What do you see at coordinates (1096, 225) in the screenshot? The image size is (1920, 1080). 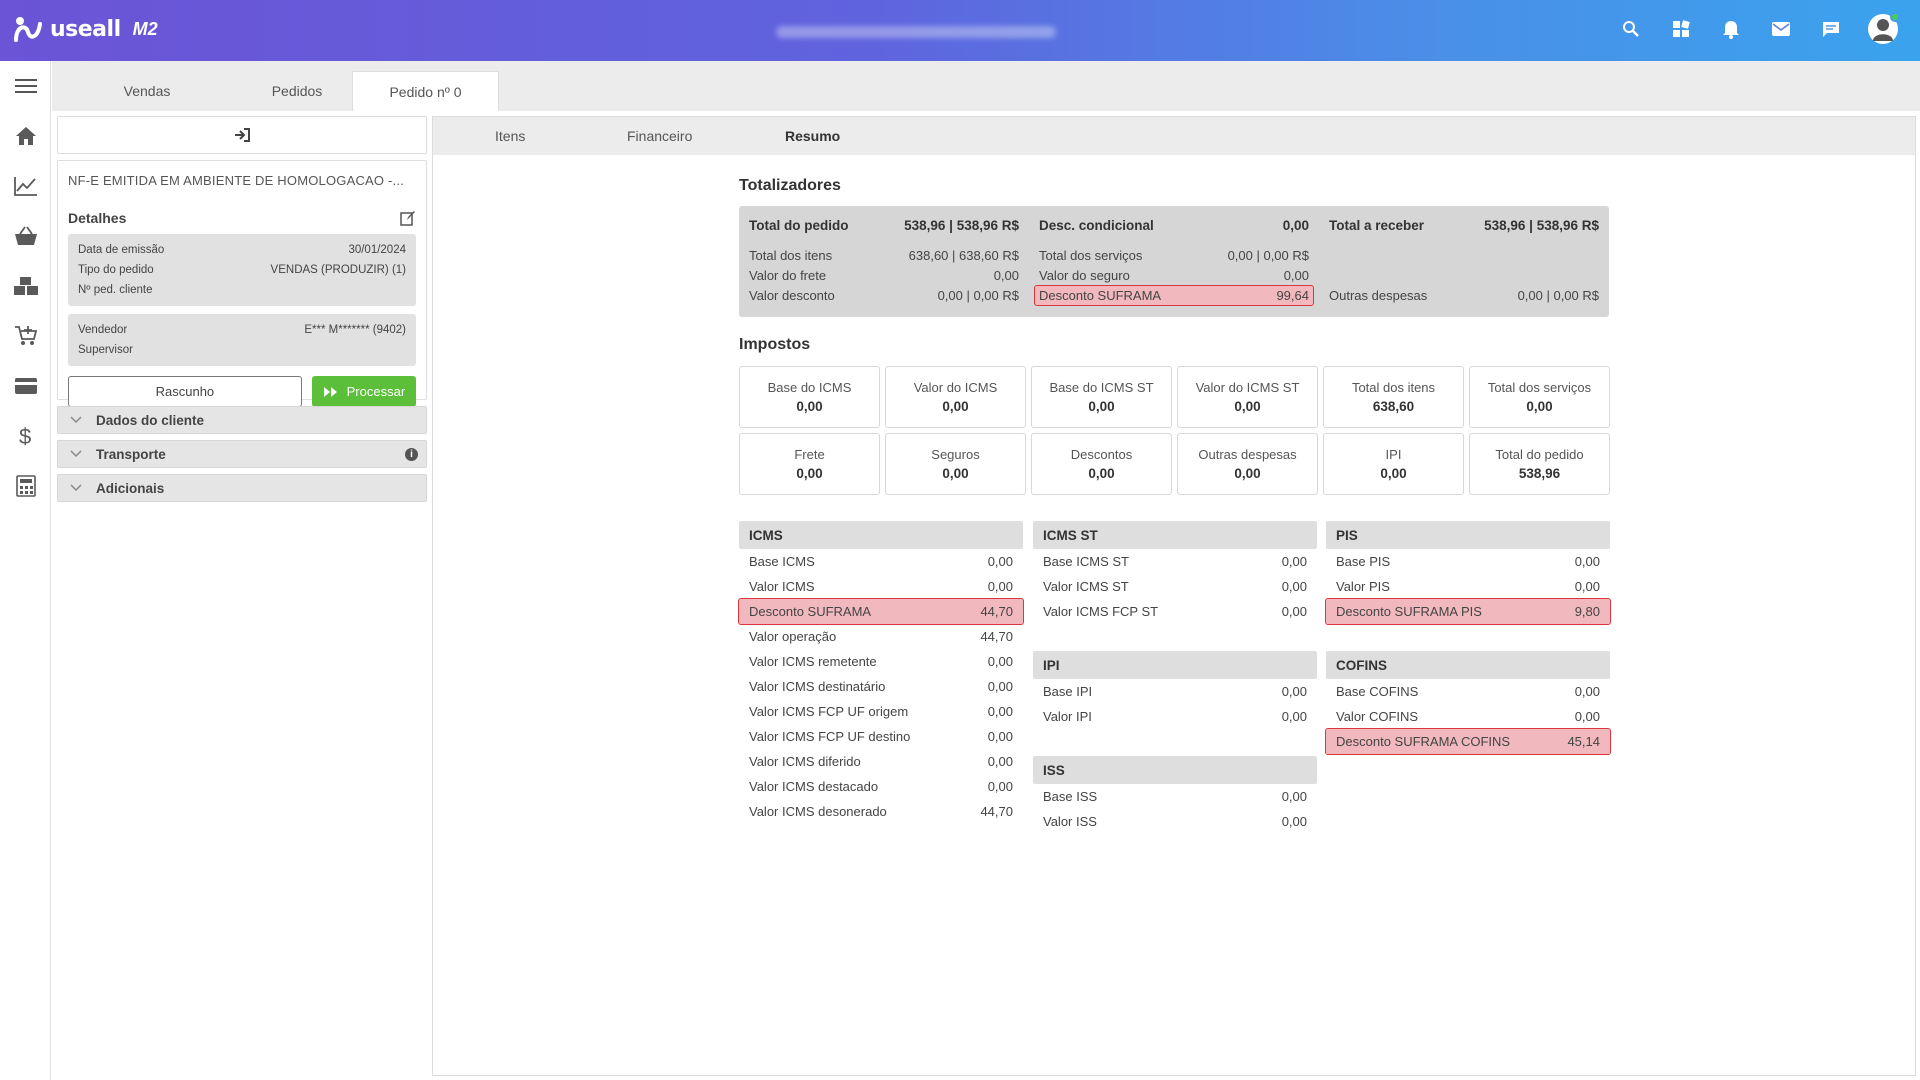 I see `total-label: Desc. condicional` at bounding box center [1096, 225].